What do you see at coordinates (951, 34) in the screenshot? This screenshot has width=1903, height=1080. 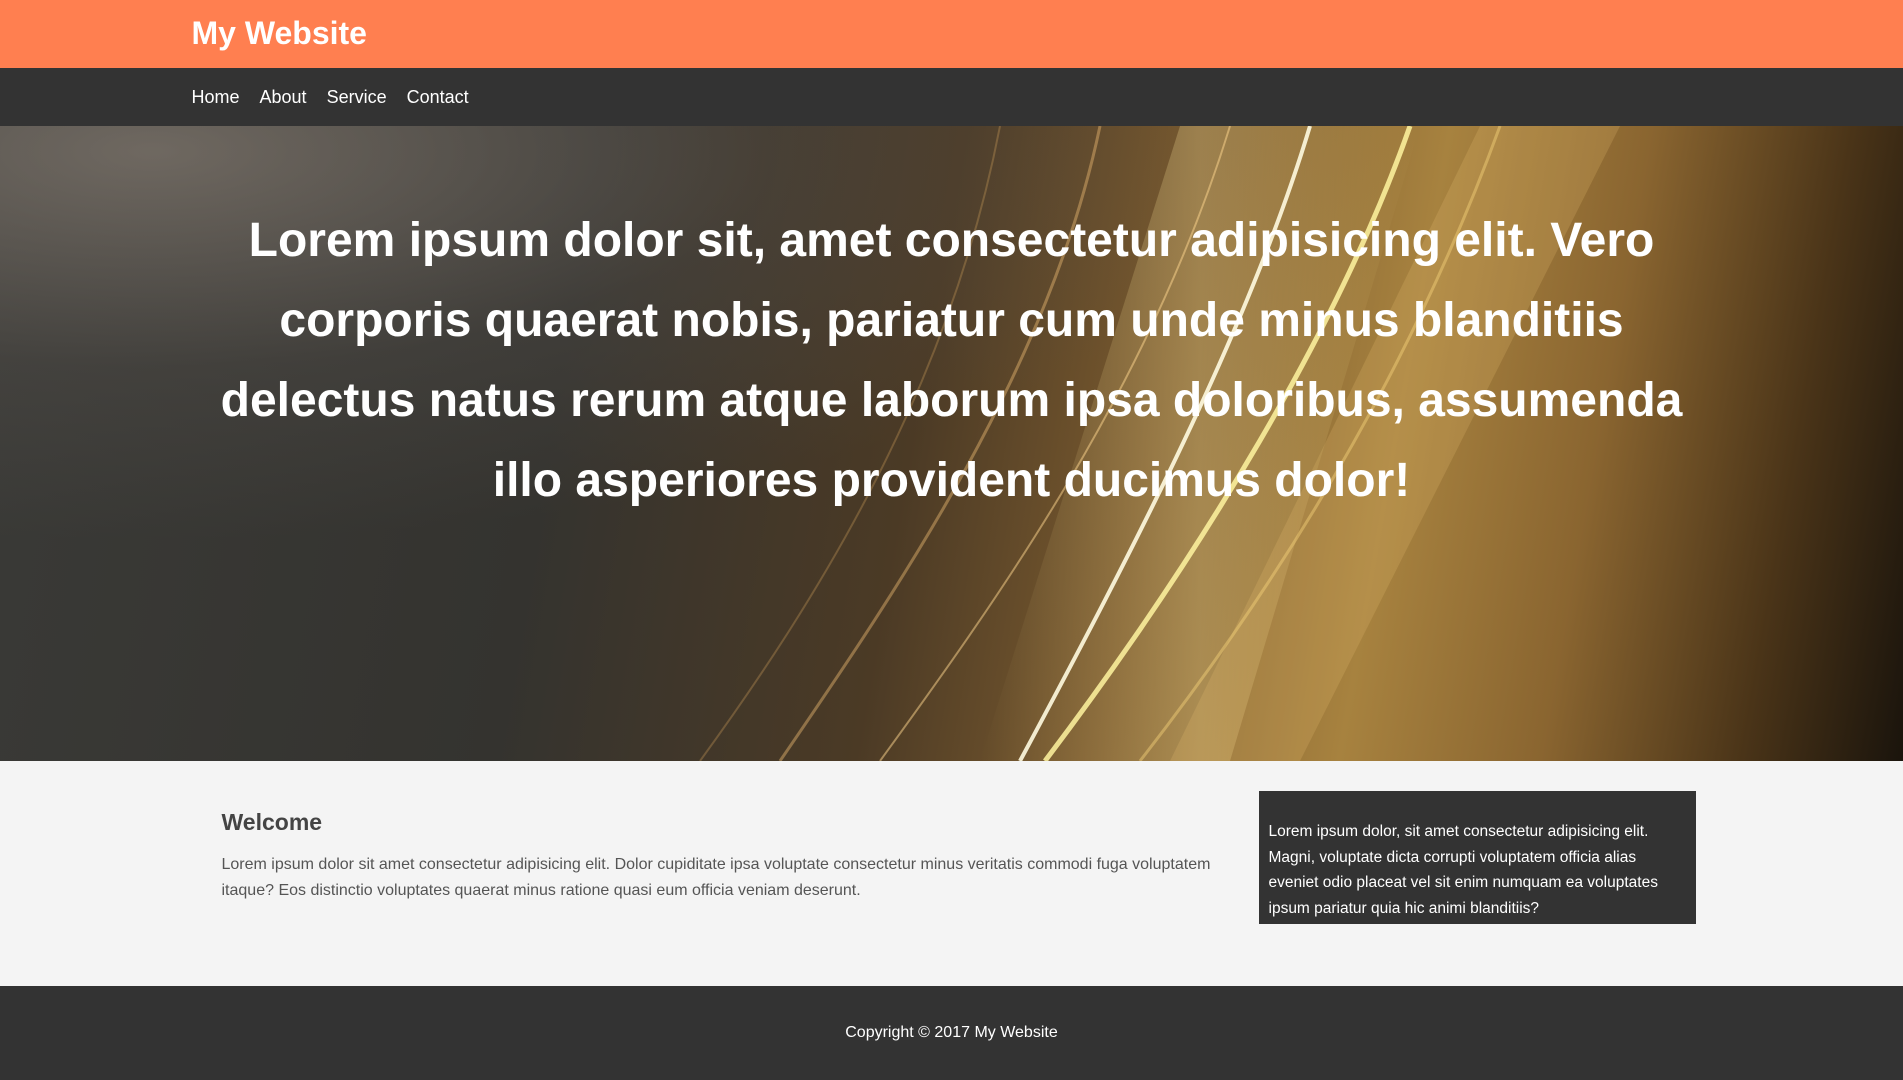 I see `site-header: My Website` at bounding box center [951, 34].